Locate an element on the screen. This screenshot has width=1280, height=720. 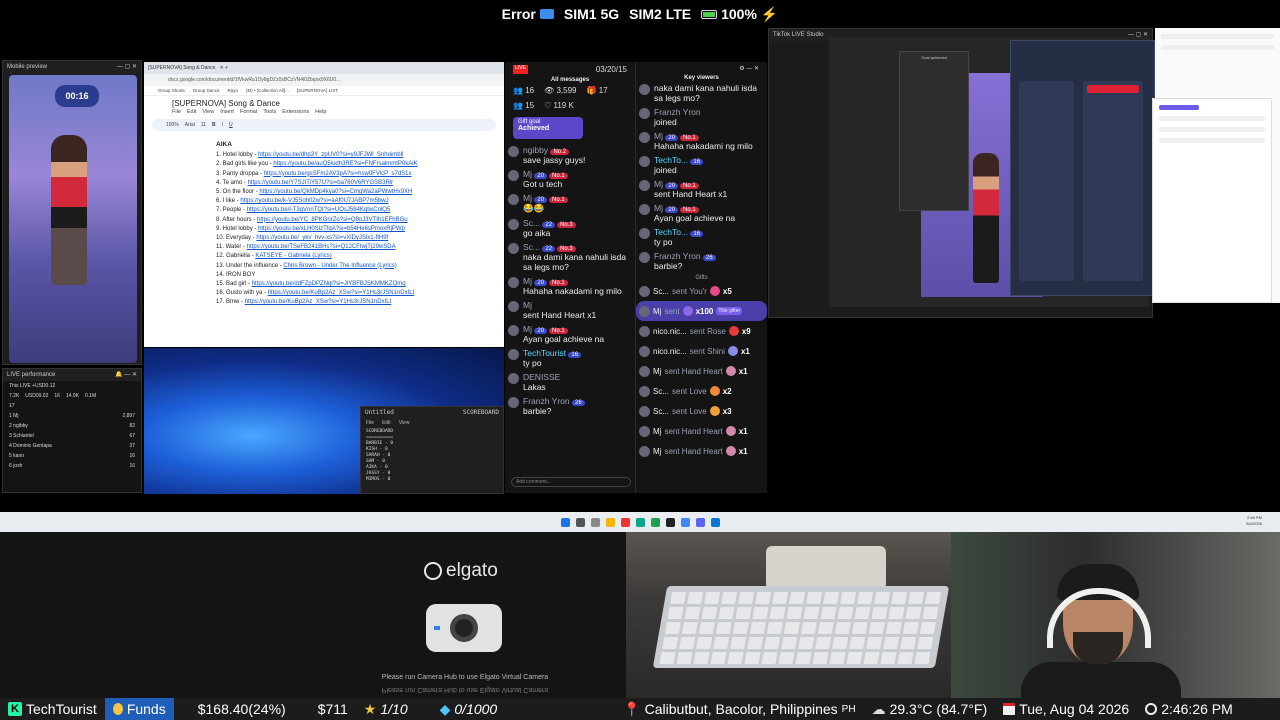
explorer-icon is located at coordinates (610, 522).